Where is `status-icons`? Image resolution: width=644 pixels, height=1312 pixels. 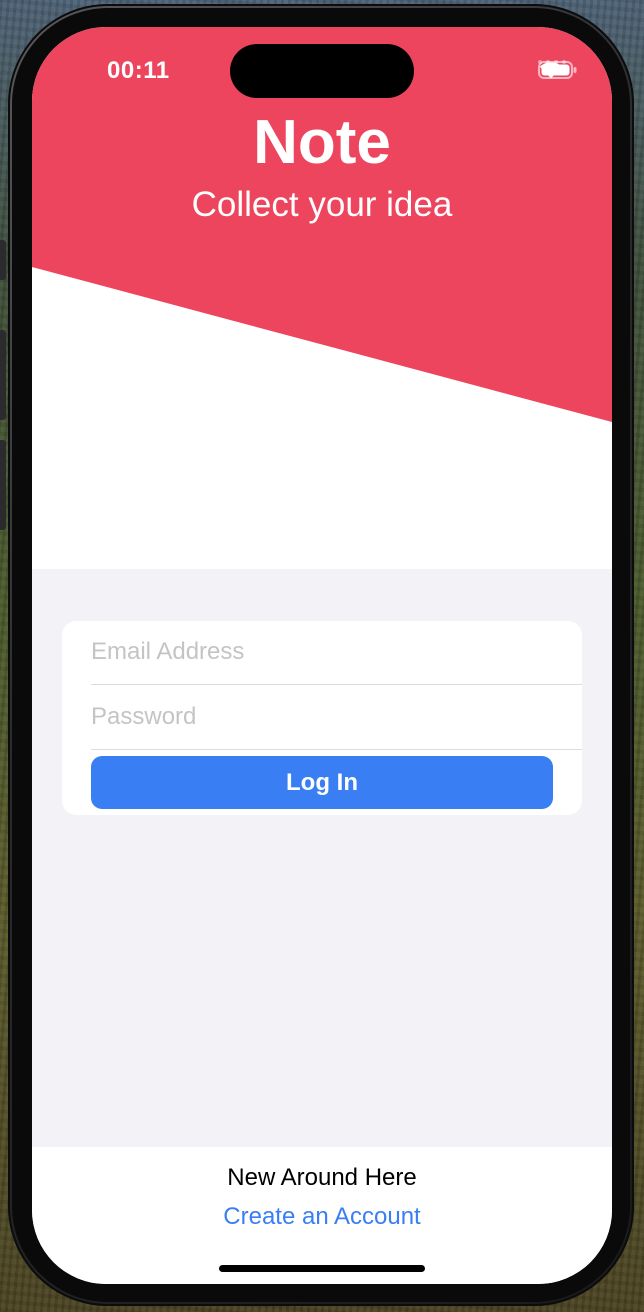
status-icons is located at coordinates (557, 69).